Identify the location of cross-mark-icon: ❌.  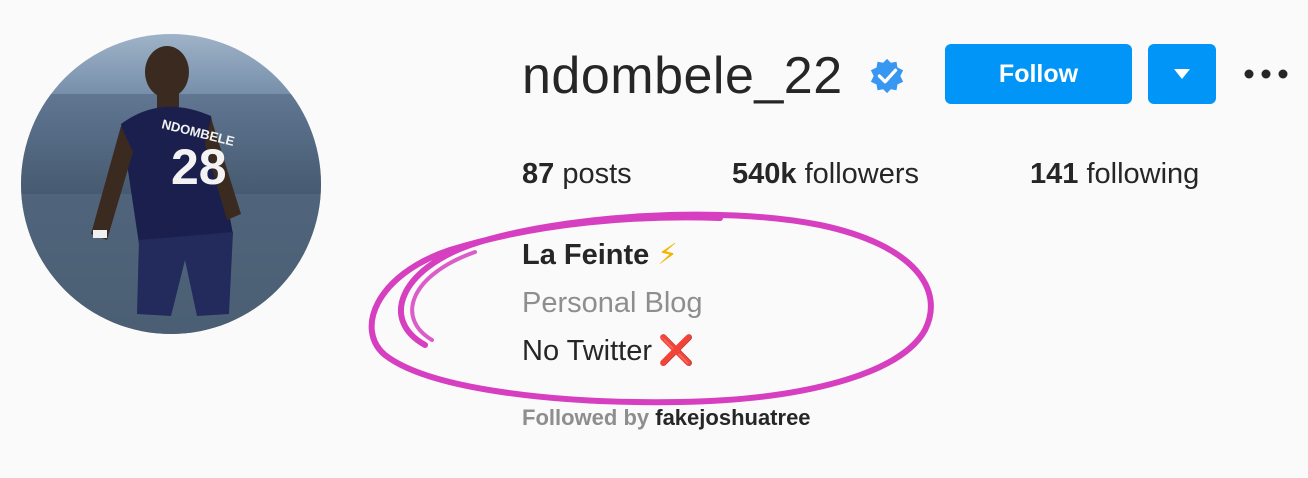
(676, 351).